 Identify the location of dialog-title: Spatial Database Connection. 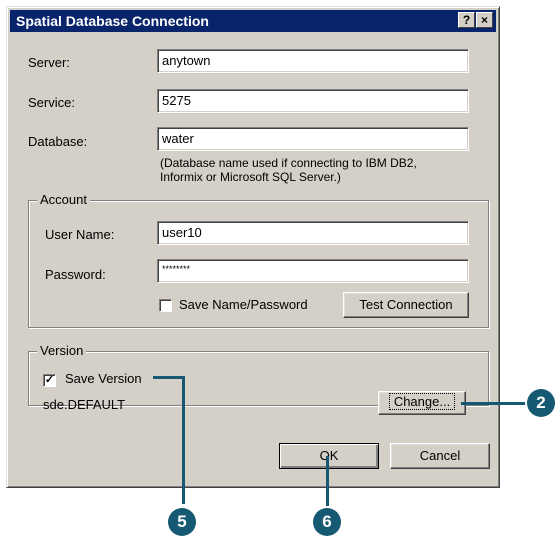
(112, 21).